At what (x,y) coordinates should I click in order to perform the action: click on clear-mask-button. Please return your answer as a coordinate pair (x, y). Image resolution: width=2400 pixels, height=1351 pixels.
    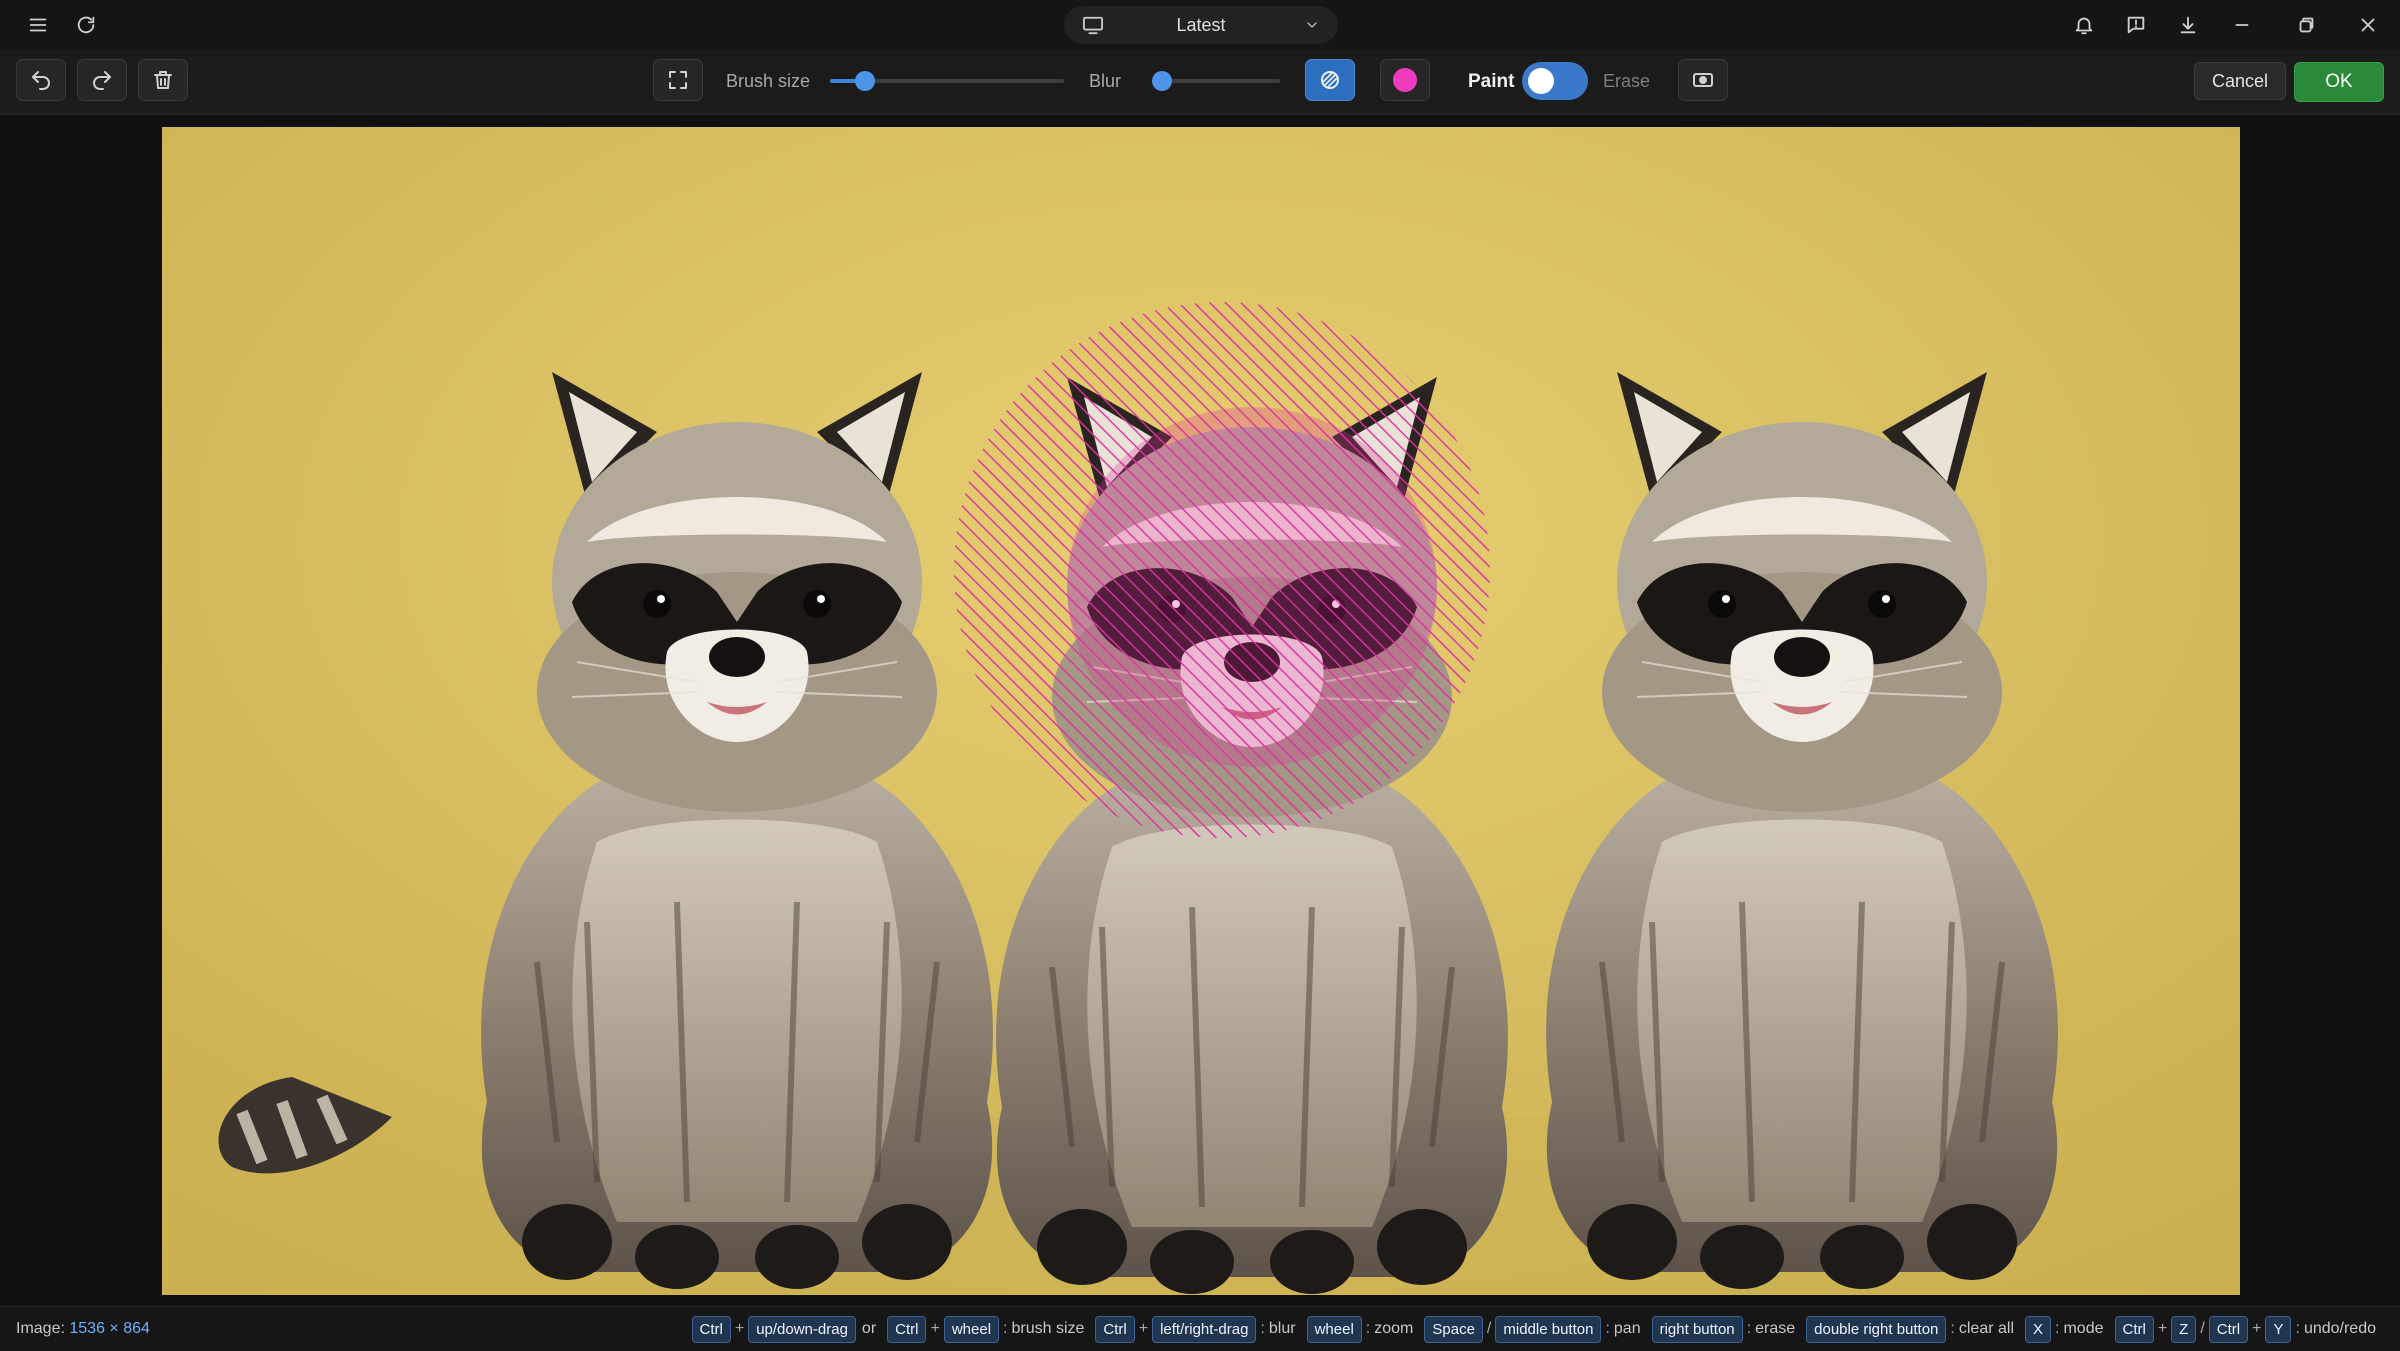
    Looking at the image, I should click on (163, 80).